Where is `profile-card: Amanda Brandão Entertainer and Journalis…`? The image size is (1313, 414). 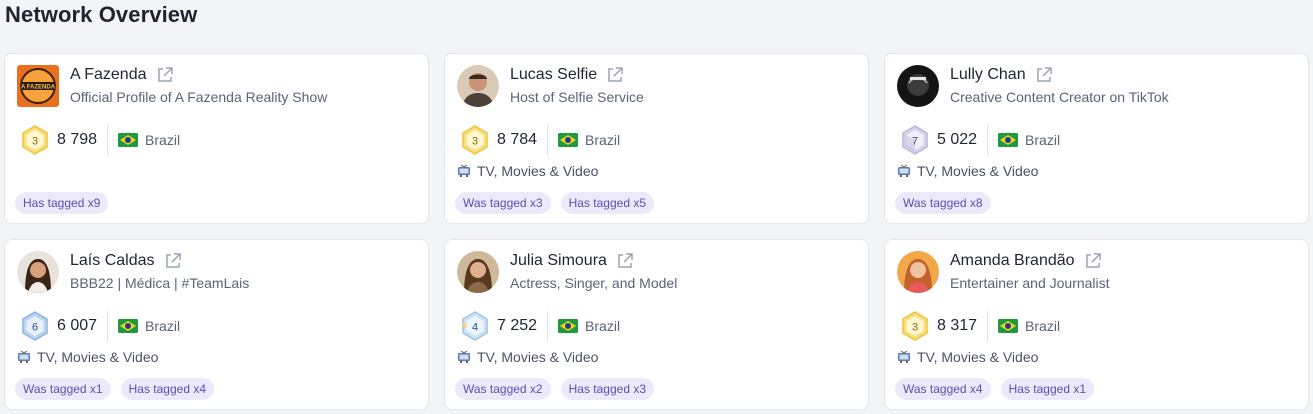 profile-card: Amanda Brandão Entertainer and Journalis… is located at coordinates (1096, 324).